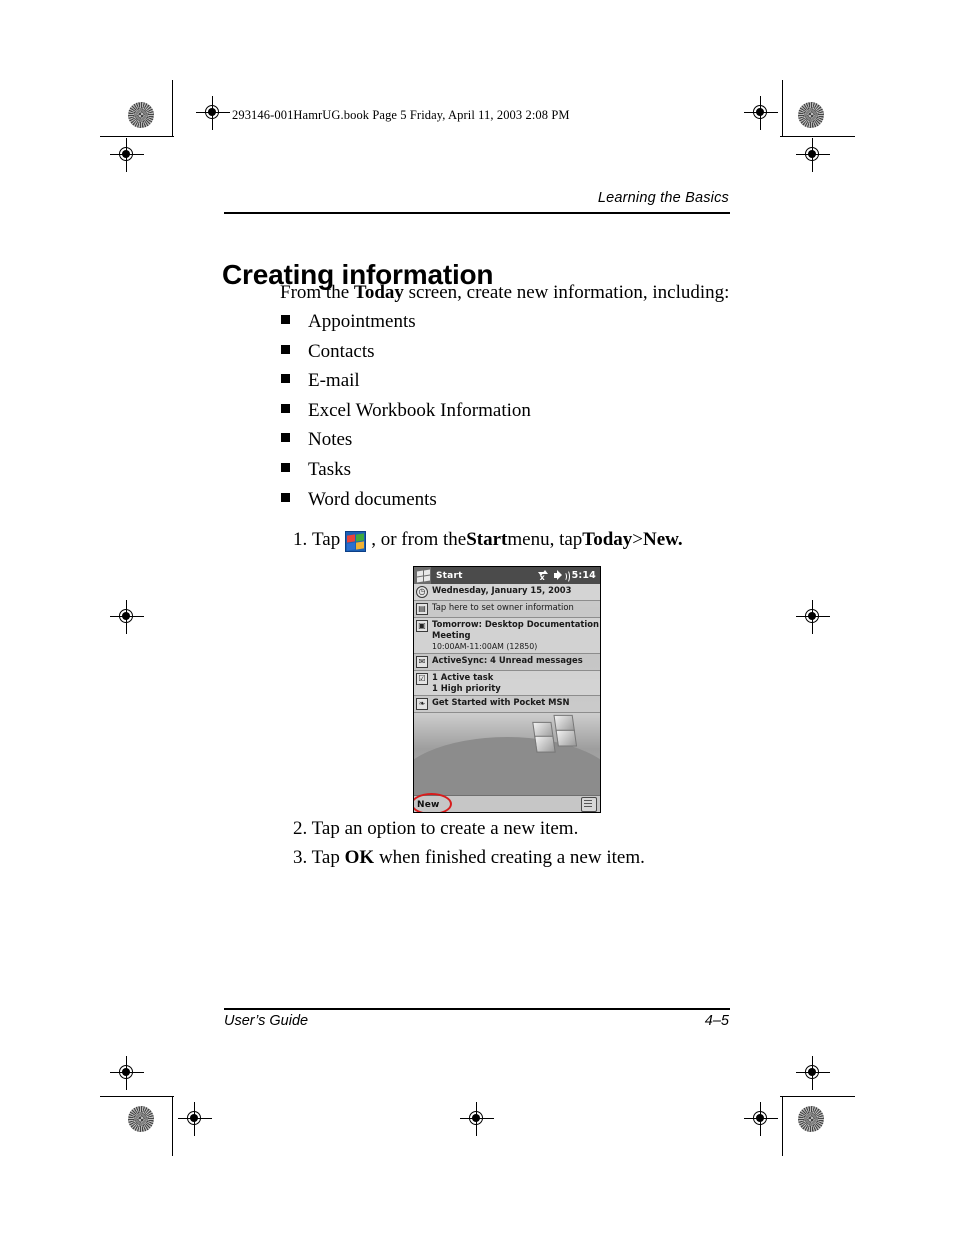 This screenshot has width=954, height=1235. I want to click on today-row-activesync: ✉ ActiveSync: 4 Unread messages, so click(507, 662).